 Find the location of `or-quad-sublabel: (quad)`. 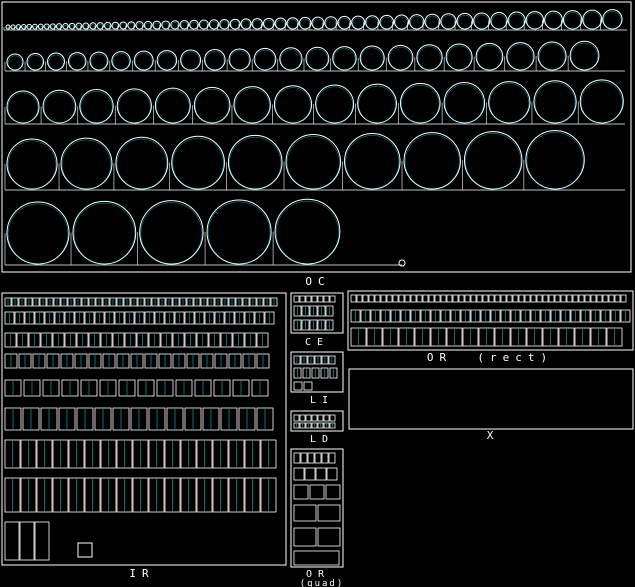

or-quad-sublabel: (quad) is located at coordinates (322, 583).